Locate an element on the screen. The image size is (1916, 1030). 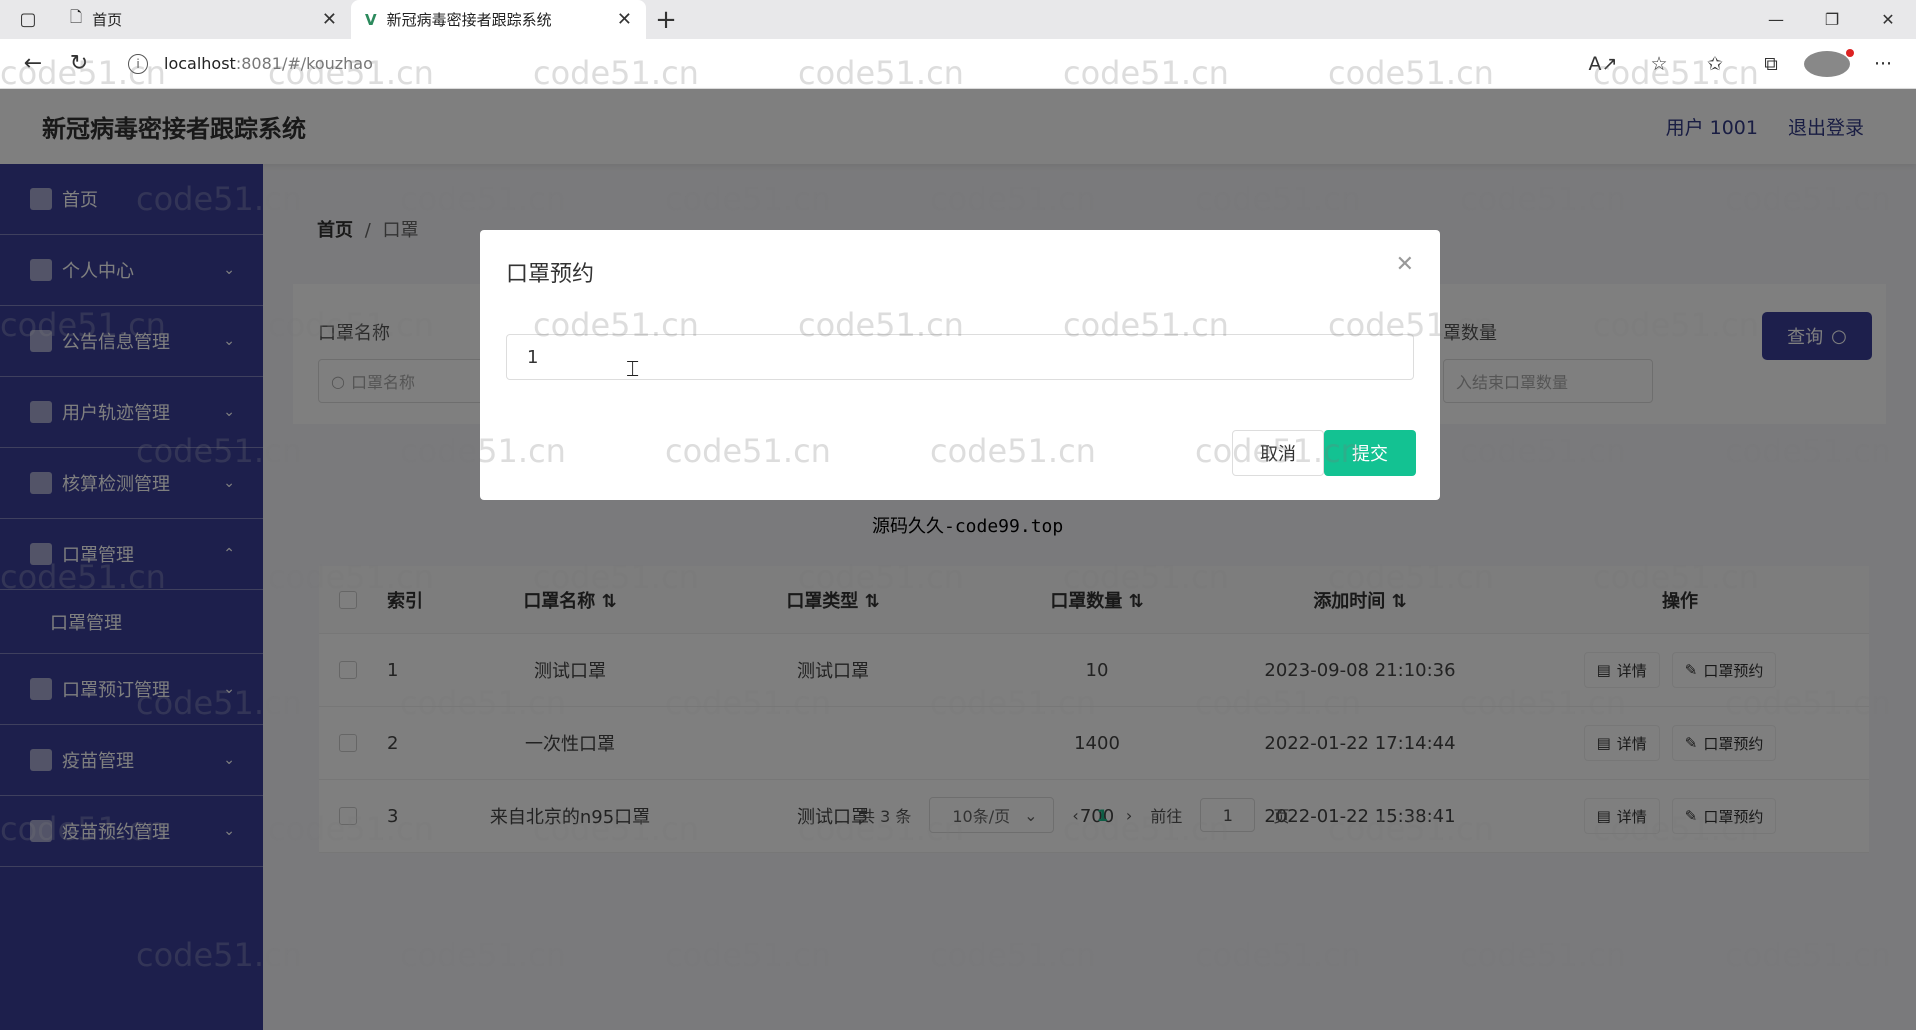
browser-toolbar: A↗ ☆ ✩ ⧉ ··· is located at coordinates (1743, 62).